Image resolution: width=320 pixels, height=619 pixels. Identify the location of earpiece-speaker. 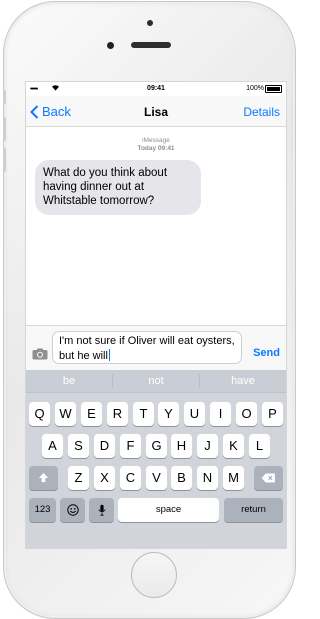
(151, 45).